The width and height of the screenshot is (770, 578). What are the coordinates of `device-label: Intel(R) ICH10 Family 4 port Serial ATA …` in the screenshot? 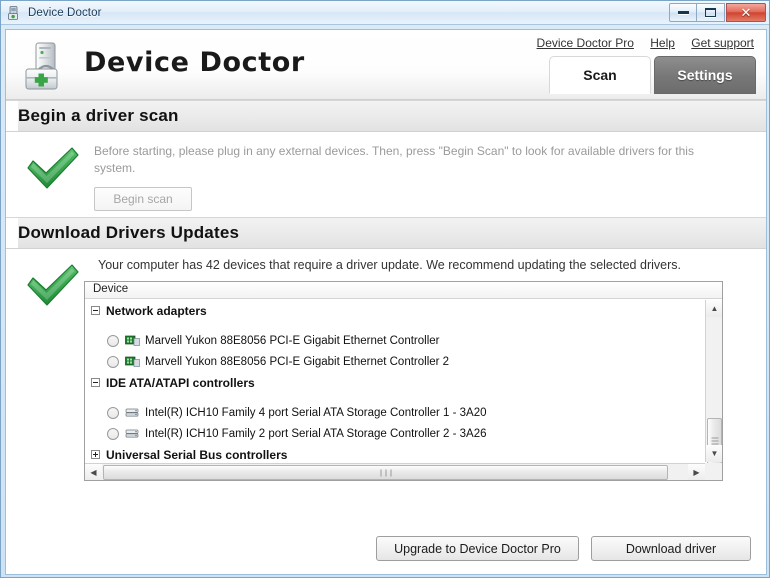 It's located at (316, 412).